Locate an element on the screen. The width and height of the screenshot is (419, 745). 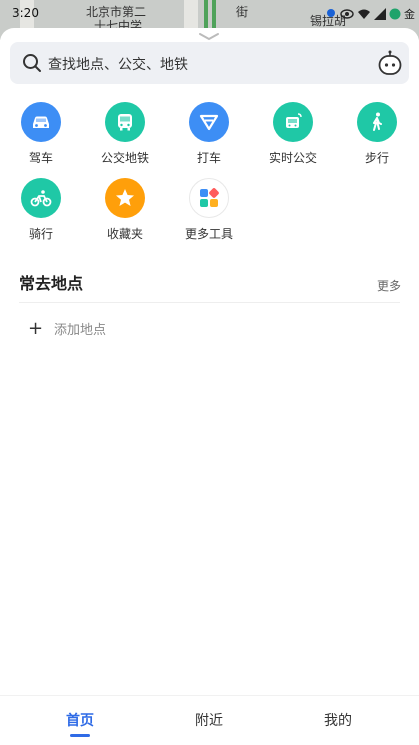
realtime-bus-icon is located at coordinates (293, 122).